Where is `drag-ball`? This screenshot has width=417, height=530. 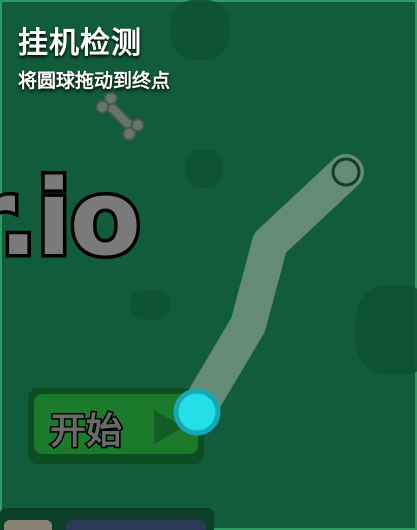
drag-ball is located at coordinates (197, 412).